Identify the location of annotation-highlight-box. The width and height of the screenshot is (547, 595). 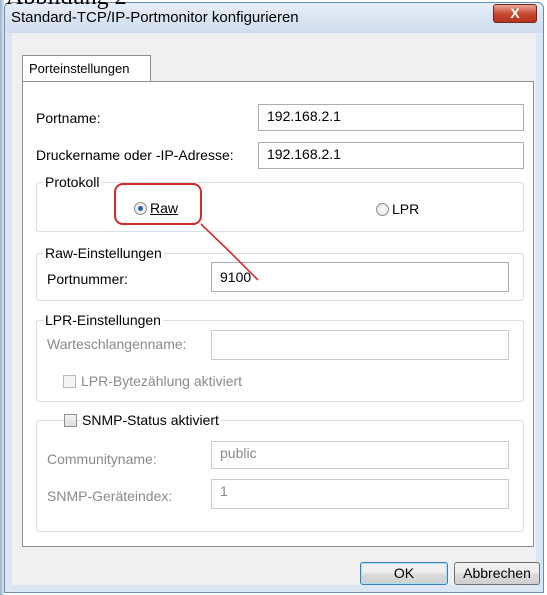
(158, 204).